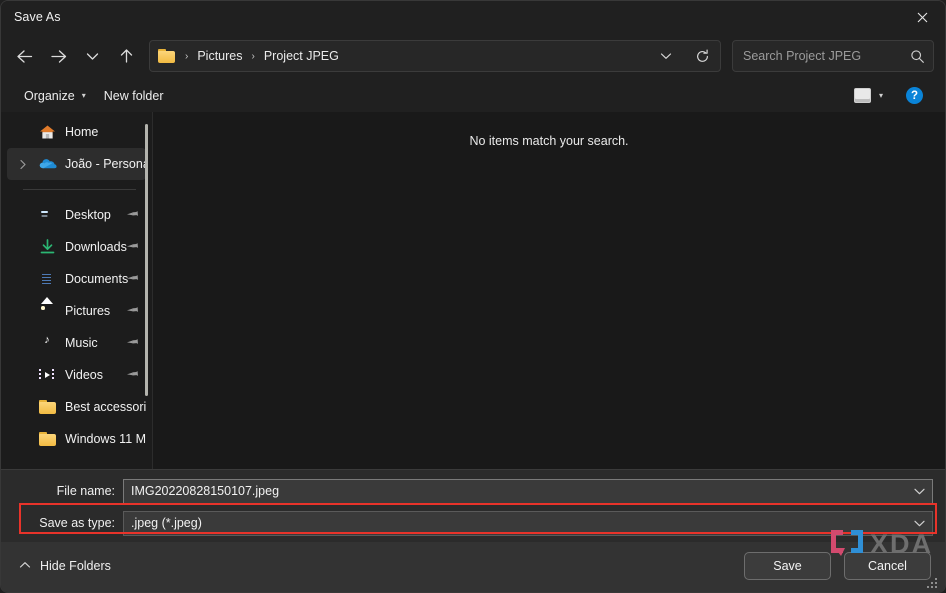 The height and width of the screenshot is (593, 946). What do you see at coordinates (787, 566) in the screenshot?
I see `save-button: Save` at bounding box center [787, 566].